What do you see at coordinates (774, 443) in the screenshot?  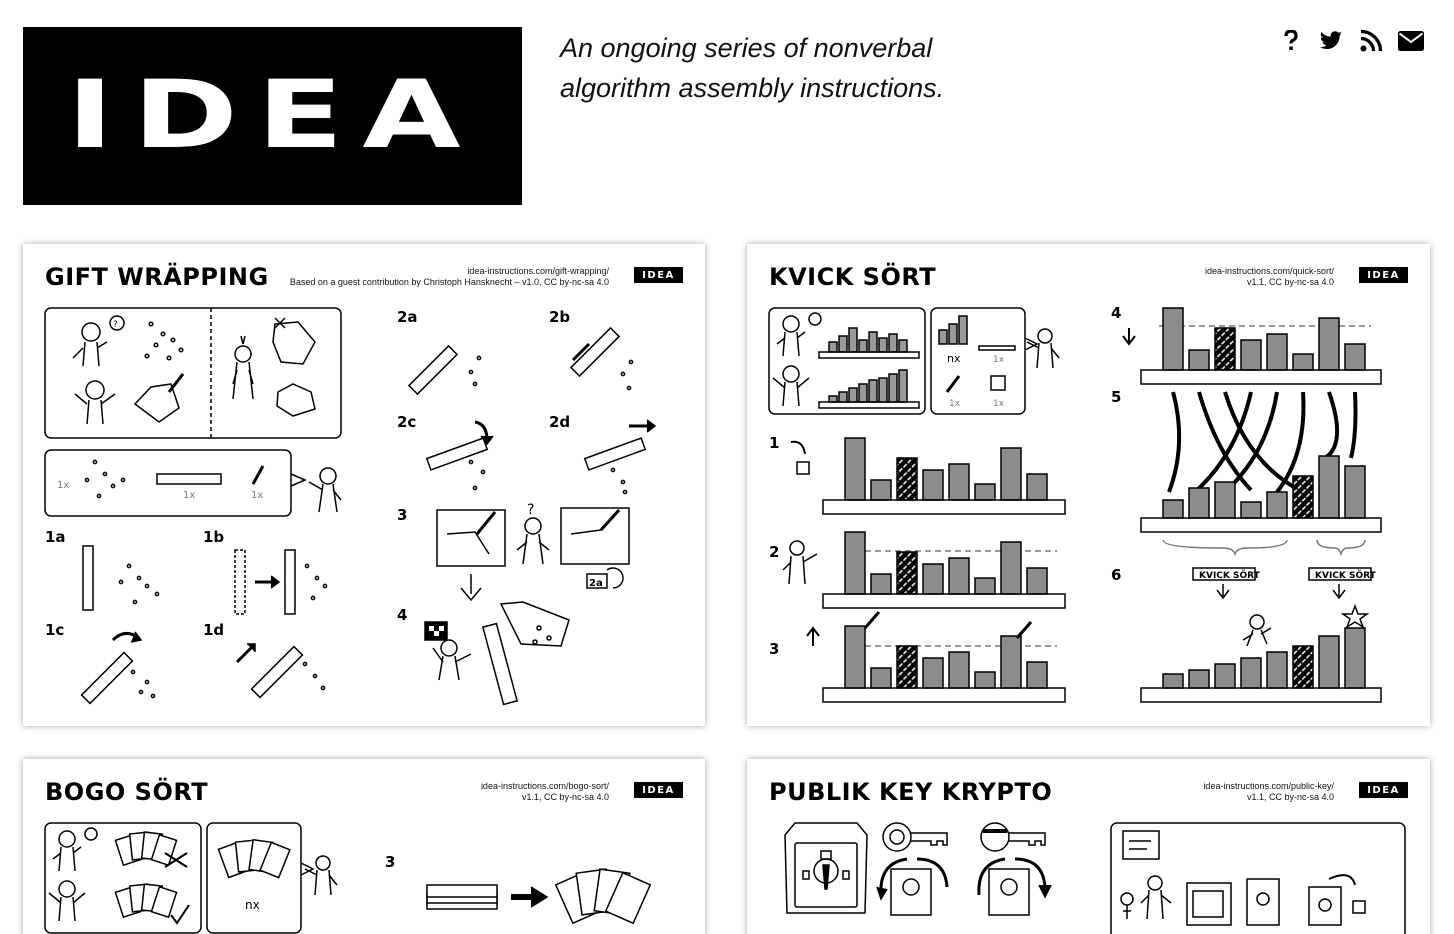 I see `step-1: 1` at bounding box center [774, 443].